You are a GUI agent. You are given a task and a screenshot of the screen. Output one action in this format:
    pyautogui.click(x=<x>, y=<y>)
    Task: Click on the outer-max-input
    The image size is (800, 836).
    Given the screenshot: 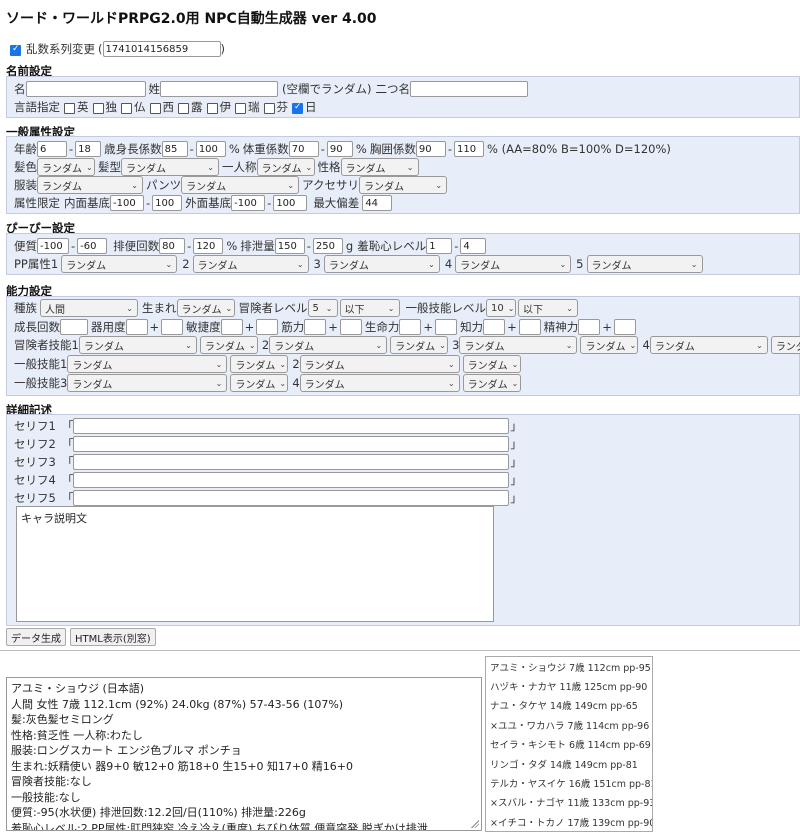 What is the action you would take?
    pyautogui.click(x=290, y=203)
    